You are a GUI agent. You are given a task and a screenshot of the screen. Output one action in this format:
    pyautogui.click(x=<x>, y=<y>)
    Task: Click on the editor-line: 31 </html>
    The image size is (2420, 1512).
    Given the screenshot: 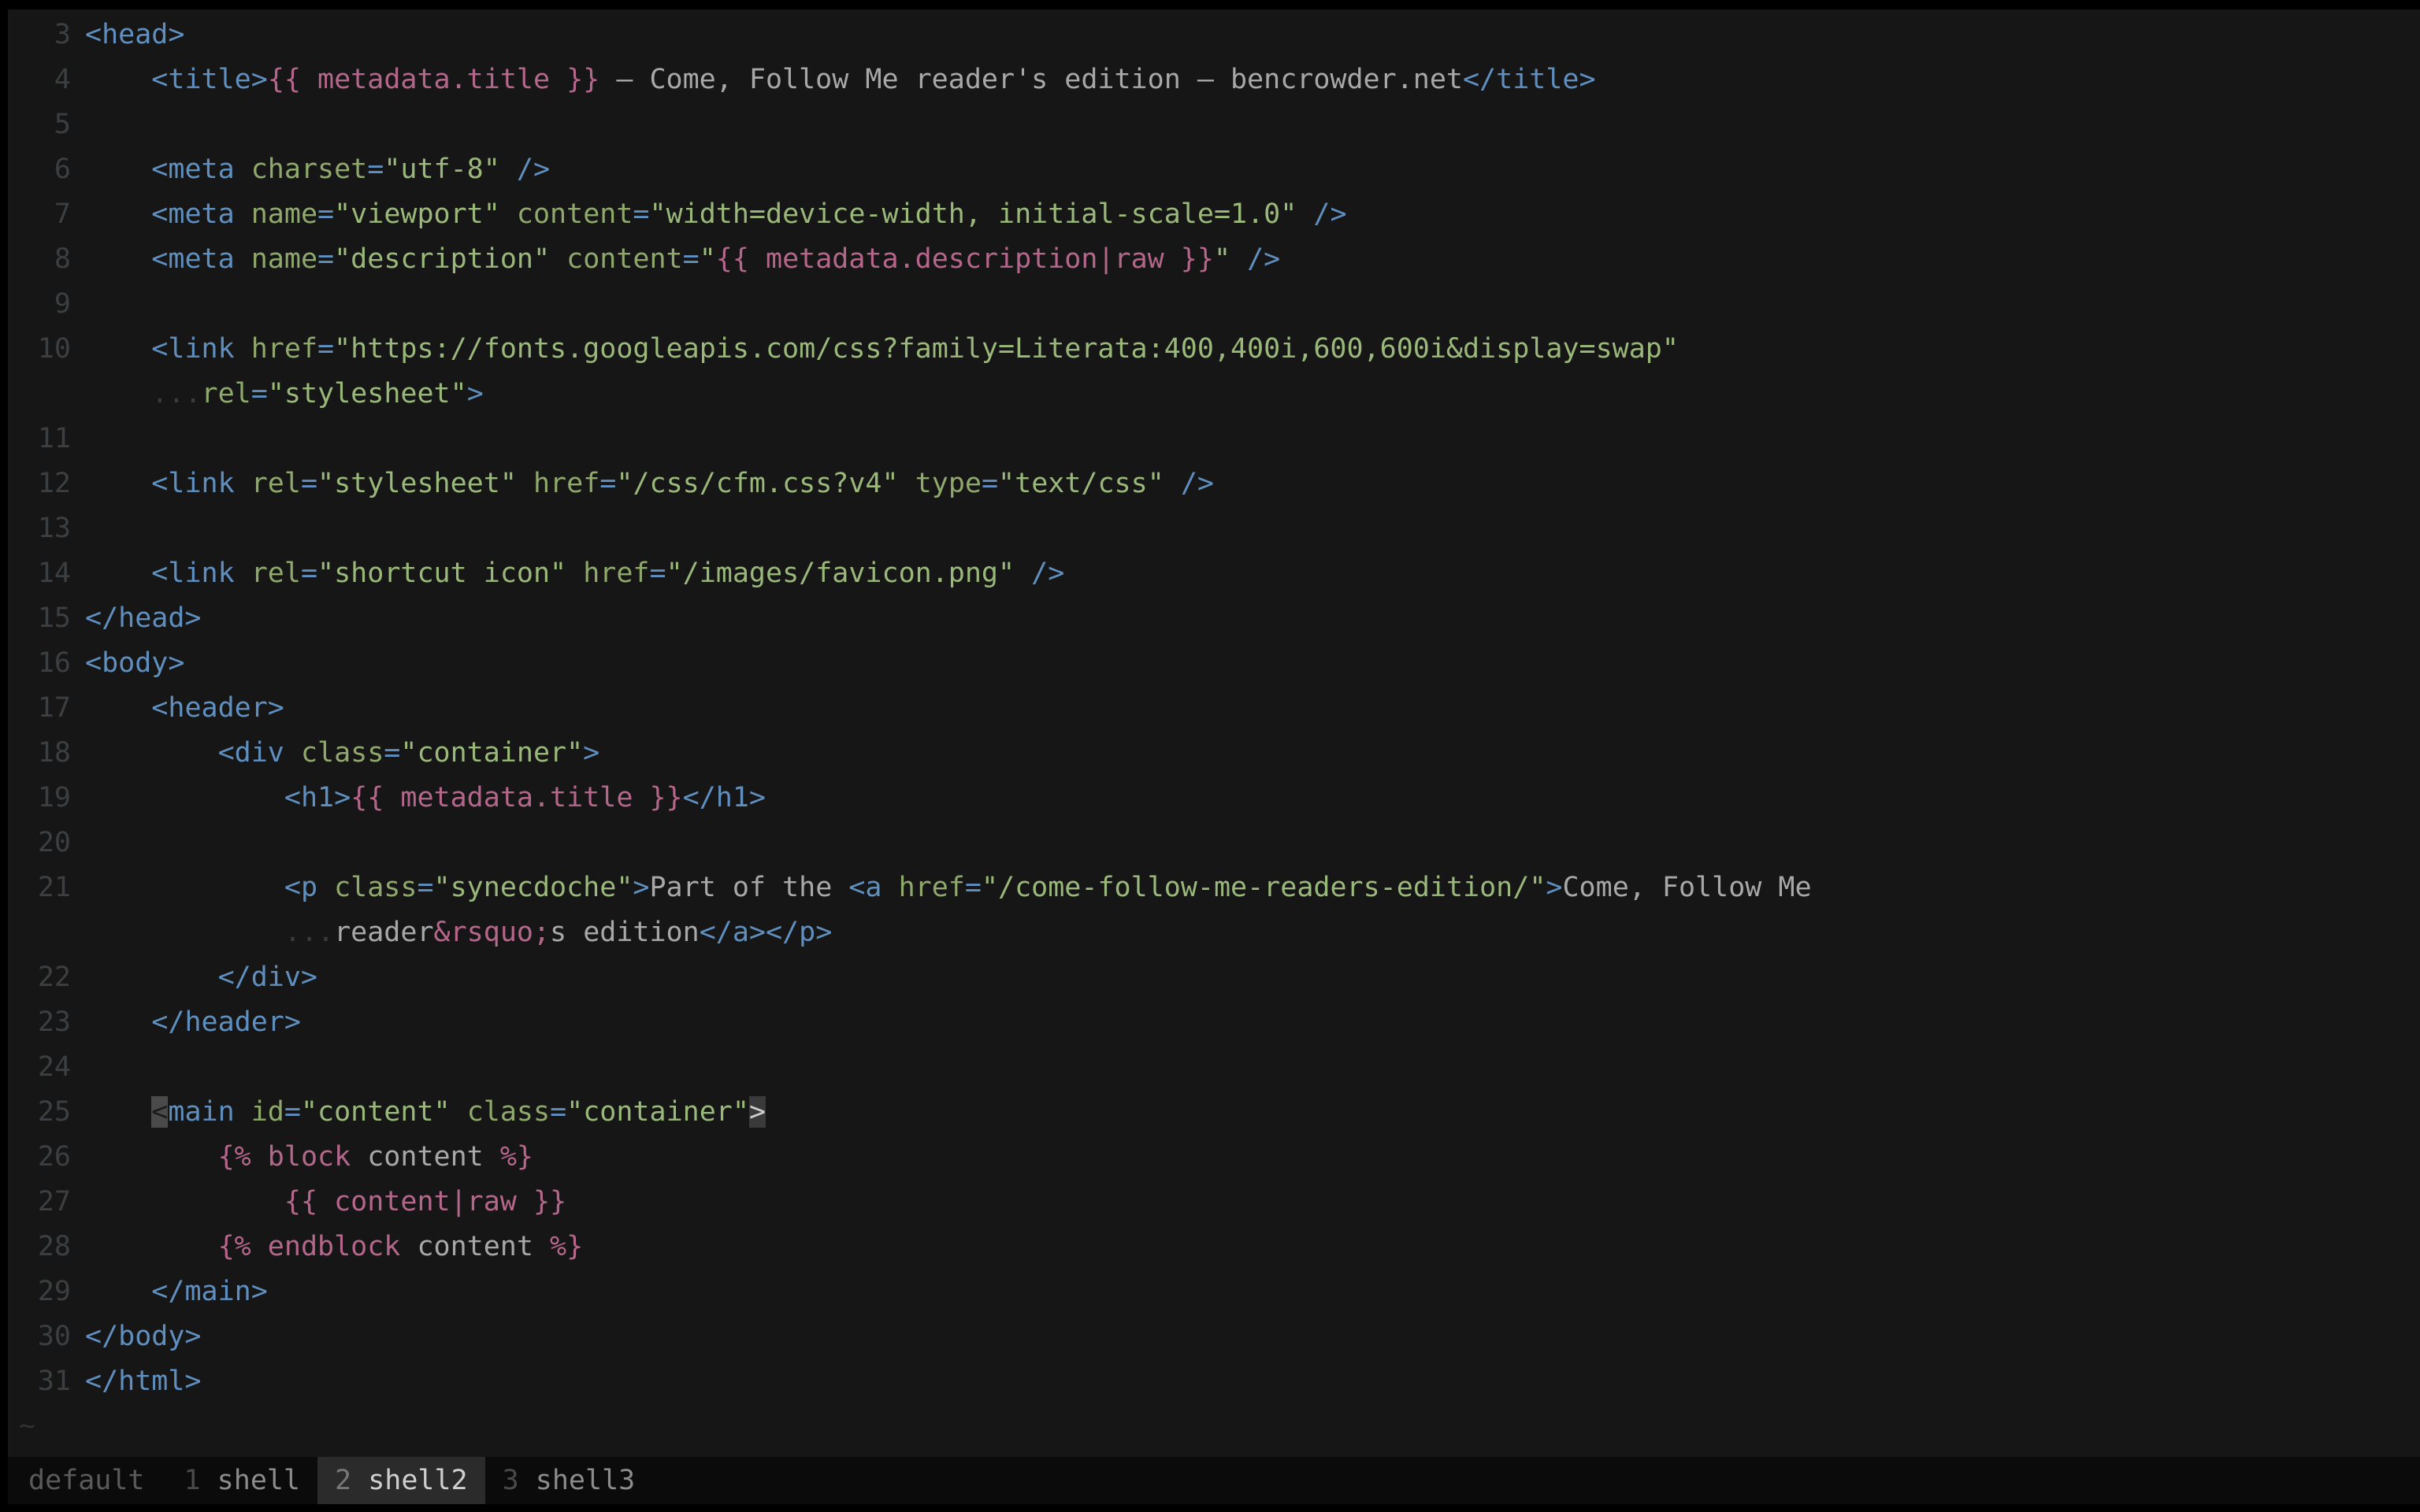 What is the action you would take?
    pyautogui.click(x=1214, y=1381)
    